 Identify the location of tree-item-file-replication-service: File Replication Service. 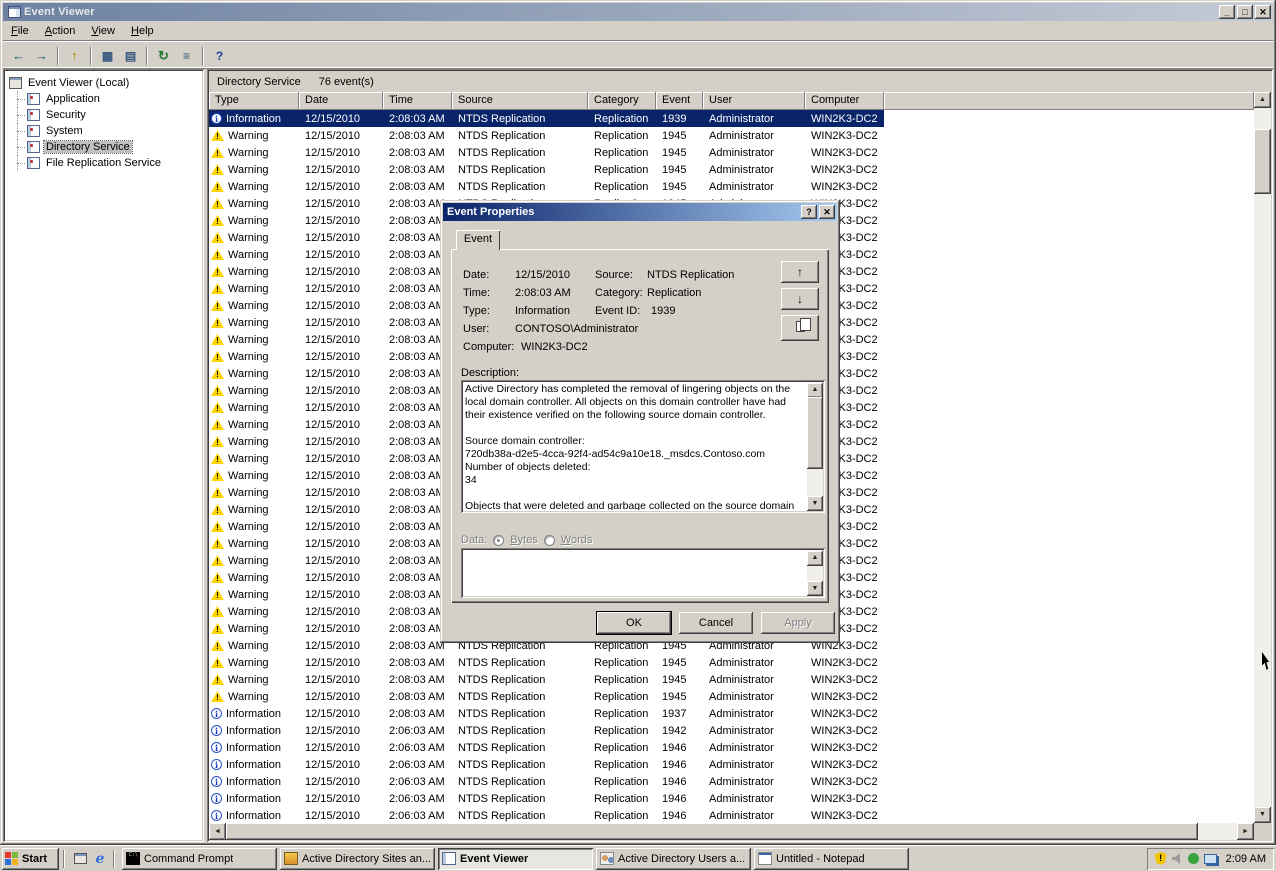
(103, 163).